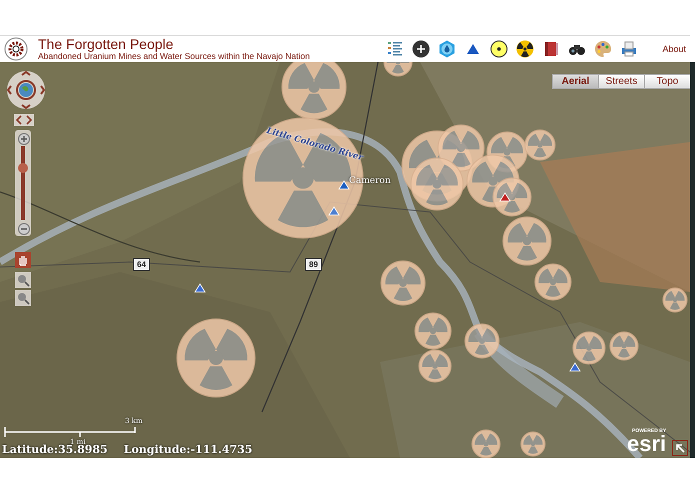 The height and width of the screenshot is (494, 695). Describe the element at coordinates (70, 432) in the screenshot. I see `scale-bar-icon` at that location.